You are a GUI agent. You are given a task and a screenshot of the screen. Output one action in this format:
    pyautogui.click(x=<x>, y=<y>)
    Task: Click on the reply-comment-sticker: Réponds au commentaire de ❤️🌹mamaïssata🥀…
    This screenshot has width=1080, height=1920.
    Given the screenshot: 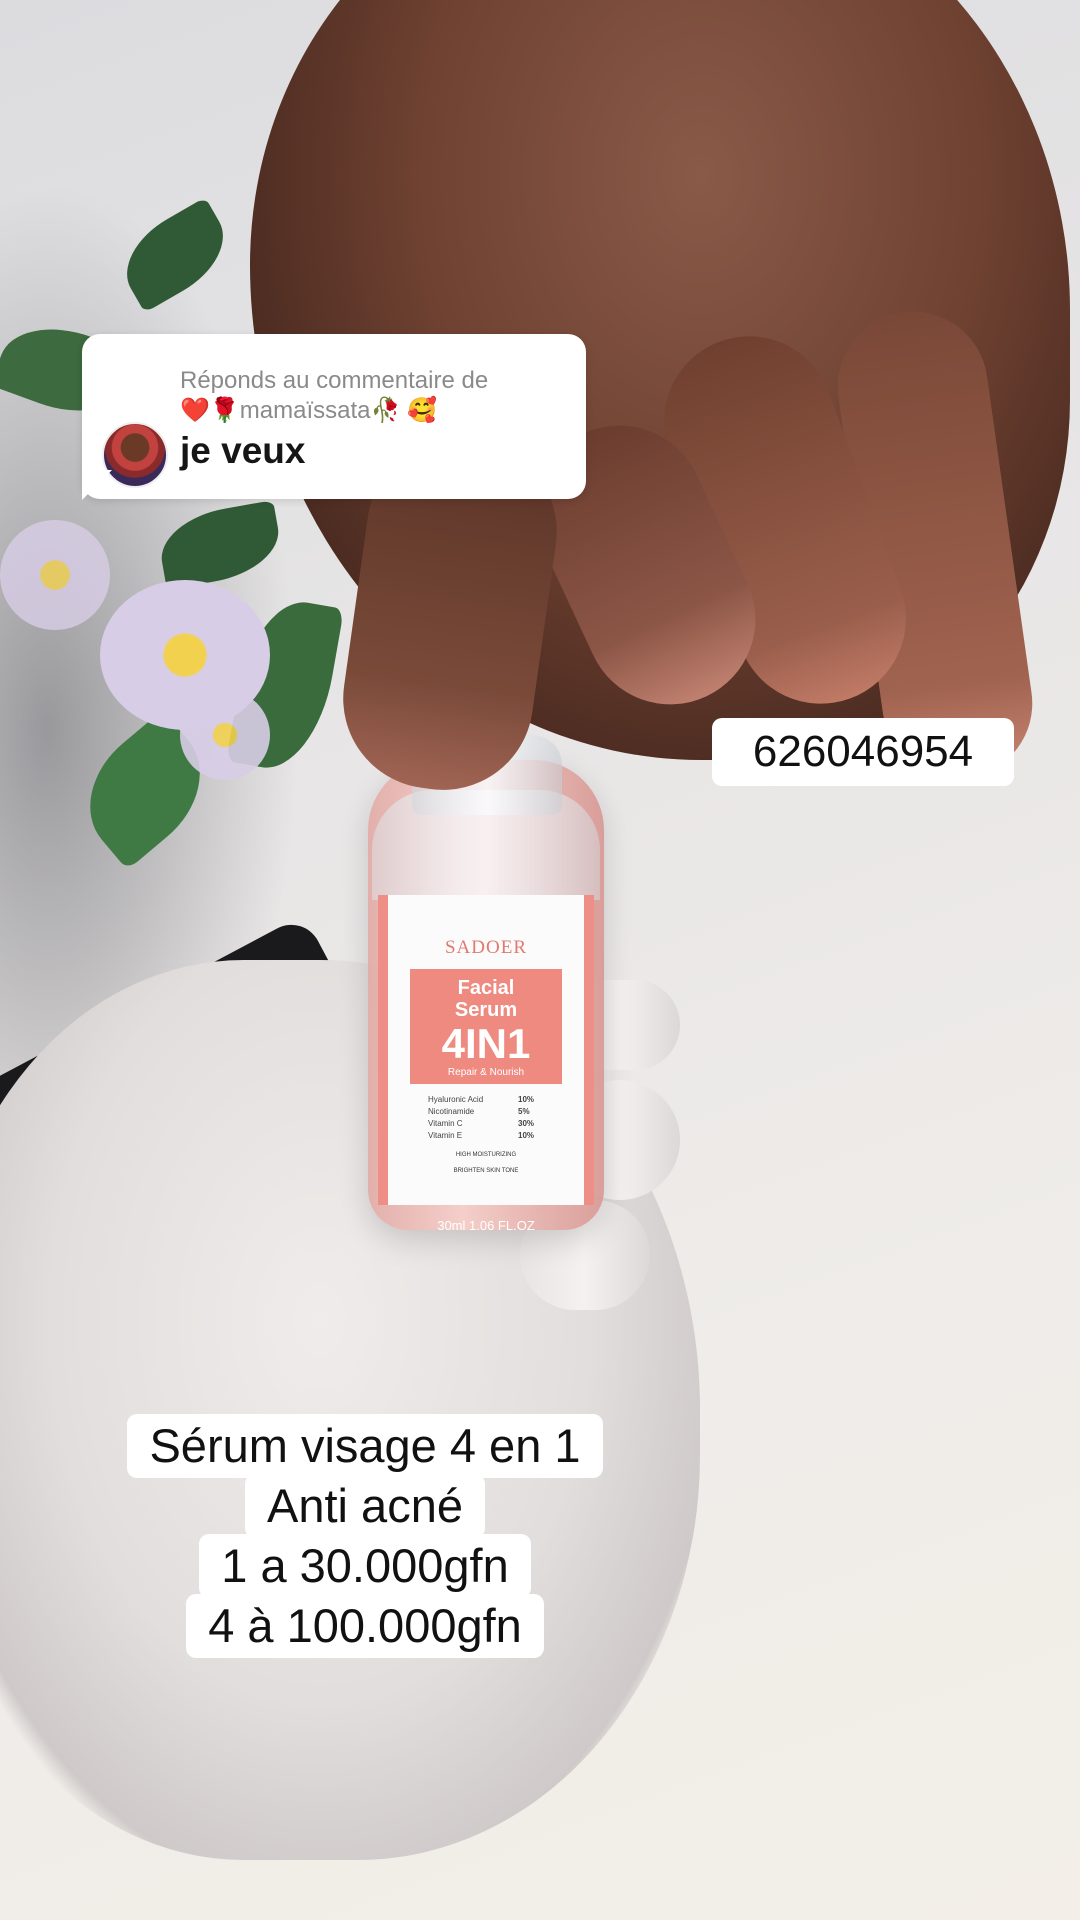 What is the action you would take?
    pyautogui.click(x=334, y=416)
    